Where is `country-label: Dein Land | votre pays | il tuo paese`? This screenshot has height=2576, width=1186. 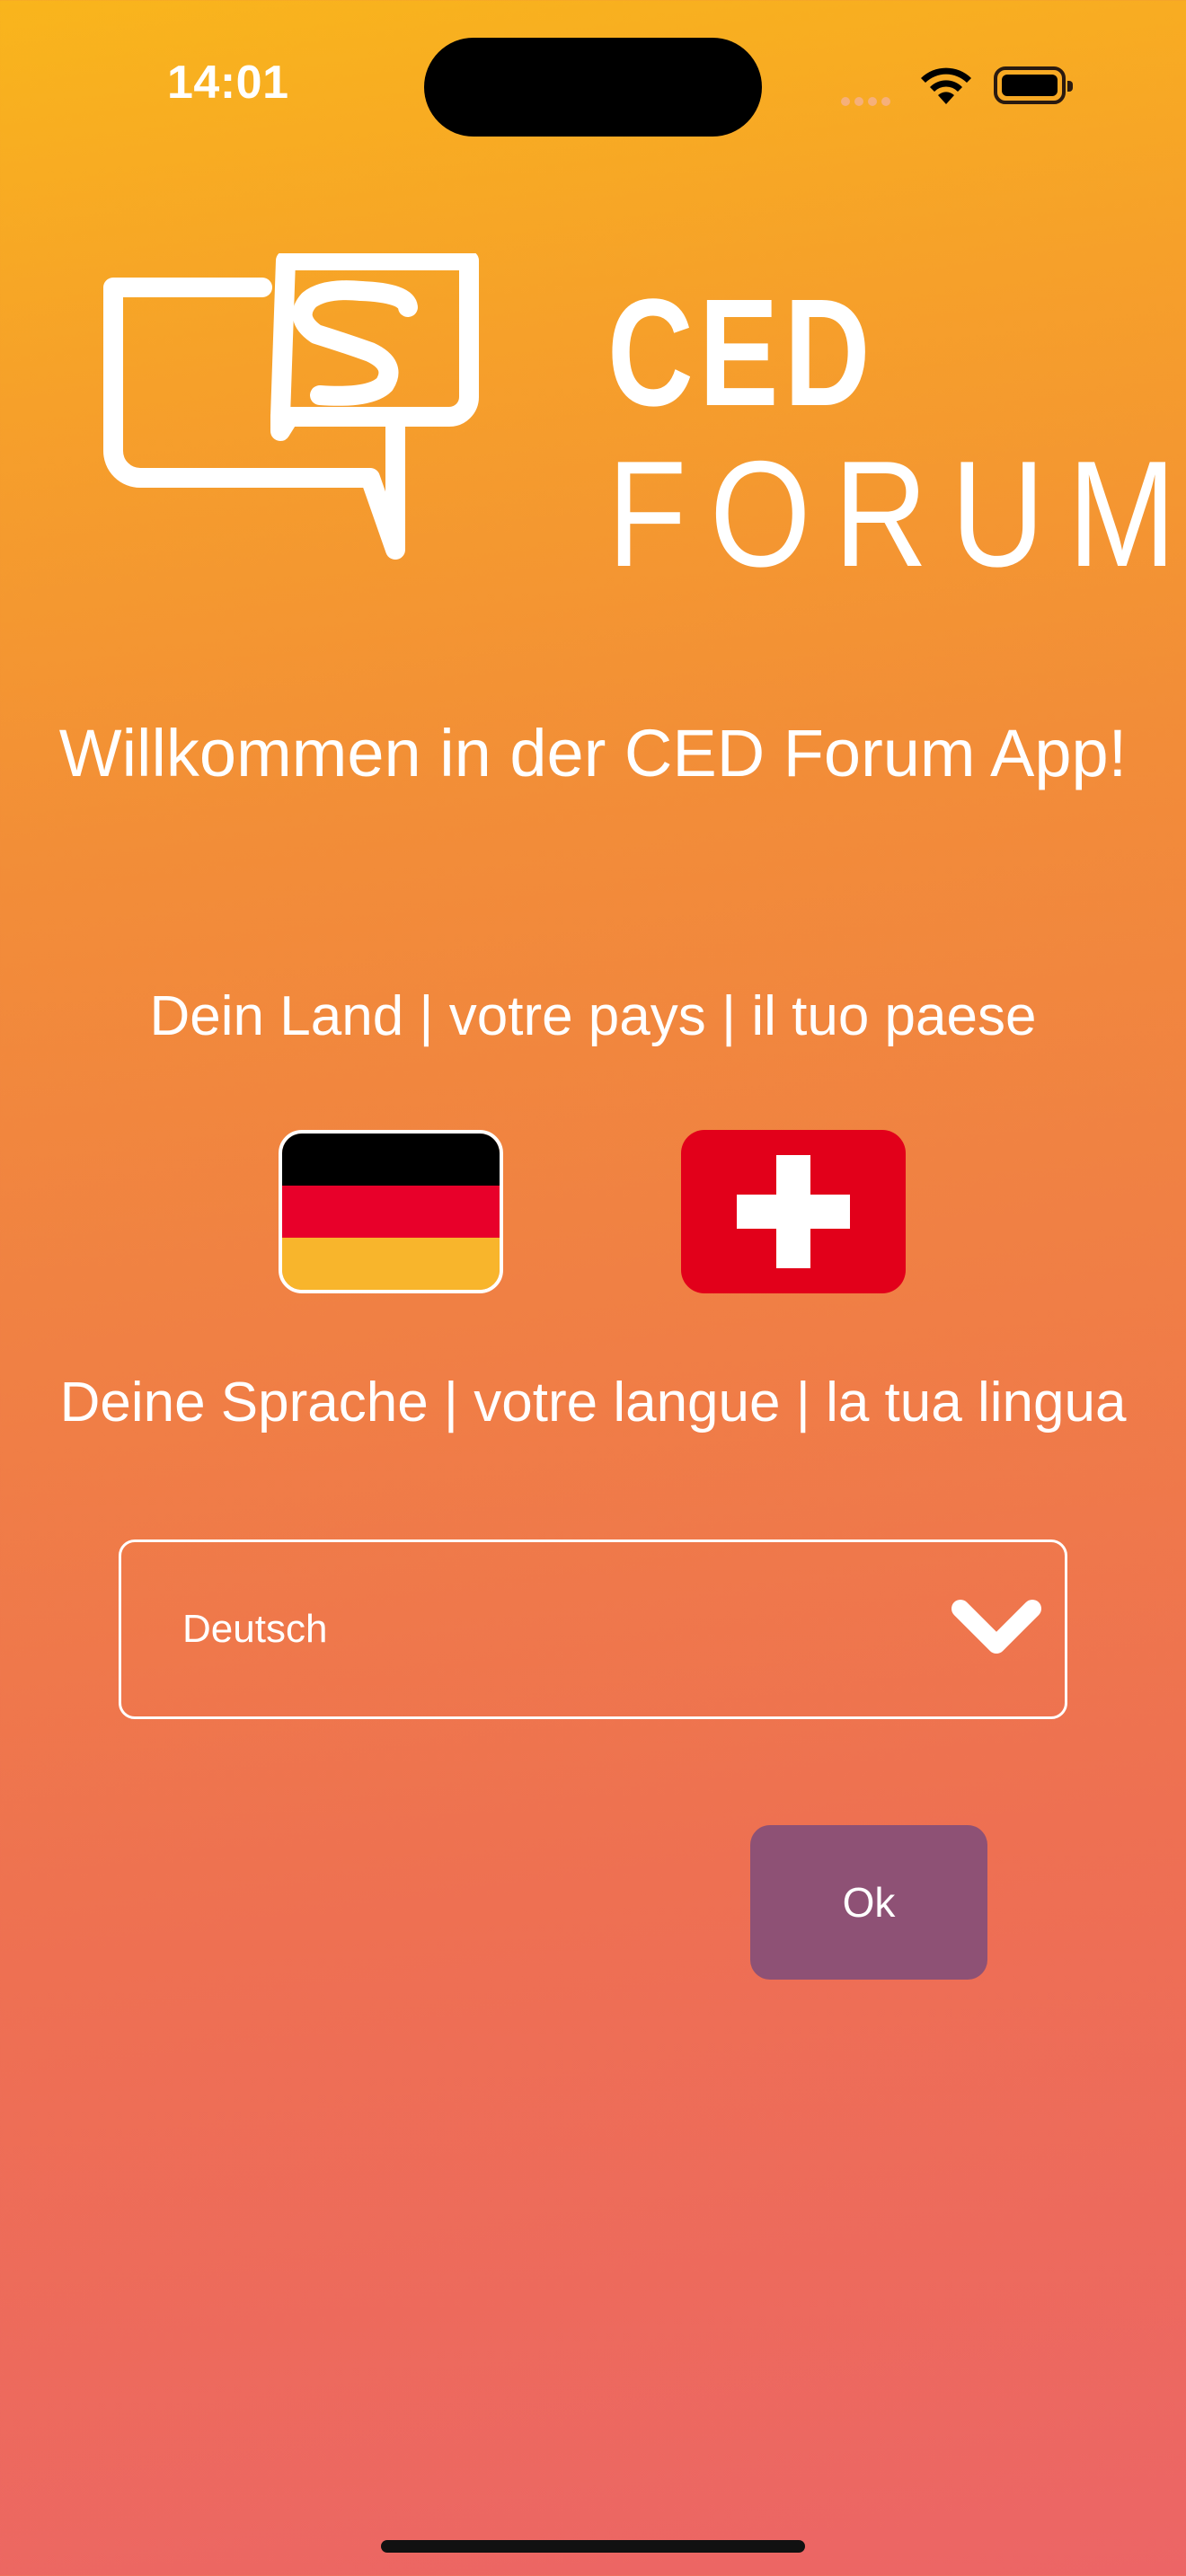 country-label: Dein Land | votre pays | il tuo paese is located at coordinates (593, 1016).